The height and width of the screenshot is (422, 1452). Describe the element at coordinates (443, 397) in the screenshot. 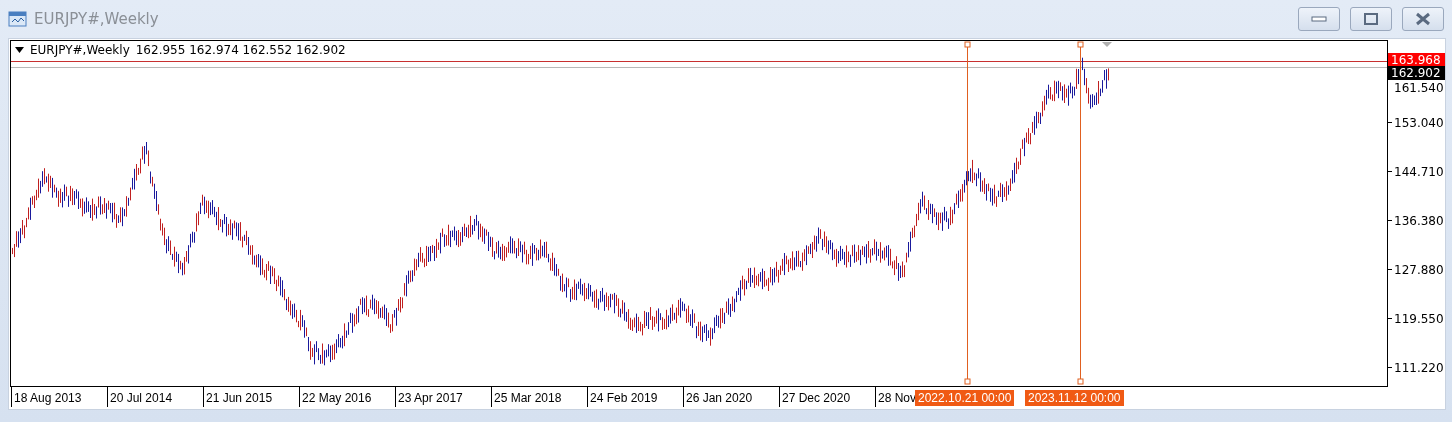

I see `time-axis-label: 23 Apr 2017` at that location.